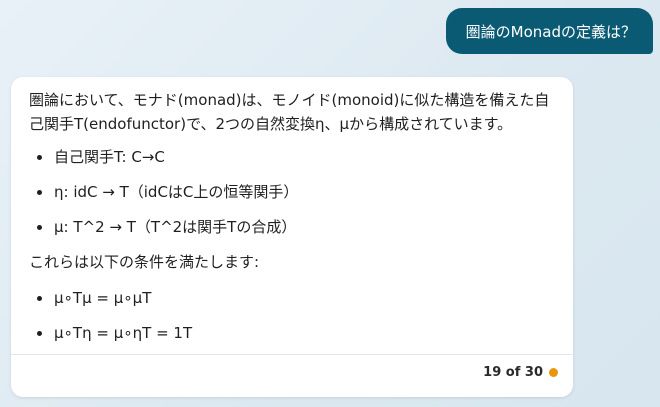 Image resolution: width=660 pixels, height=407 pixels. I want to click on user-message-text: 圏論のMonadの定義は？, so click(550, 31).